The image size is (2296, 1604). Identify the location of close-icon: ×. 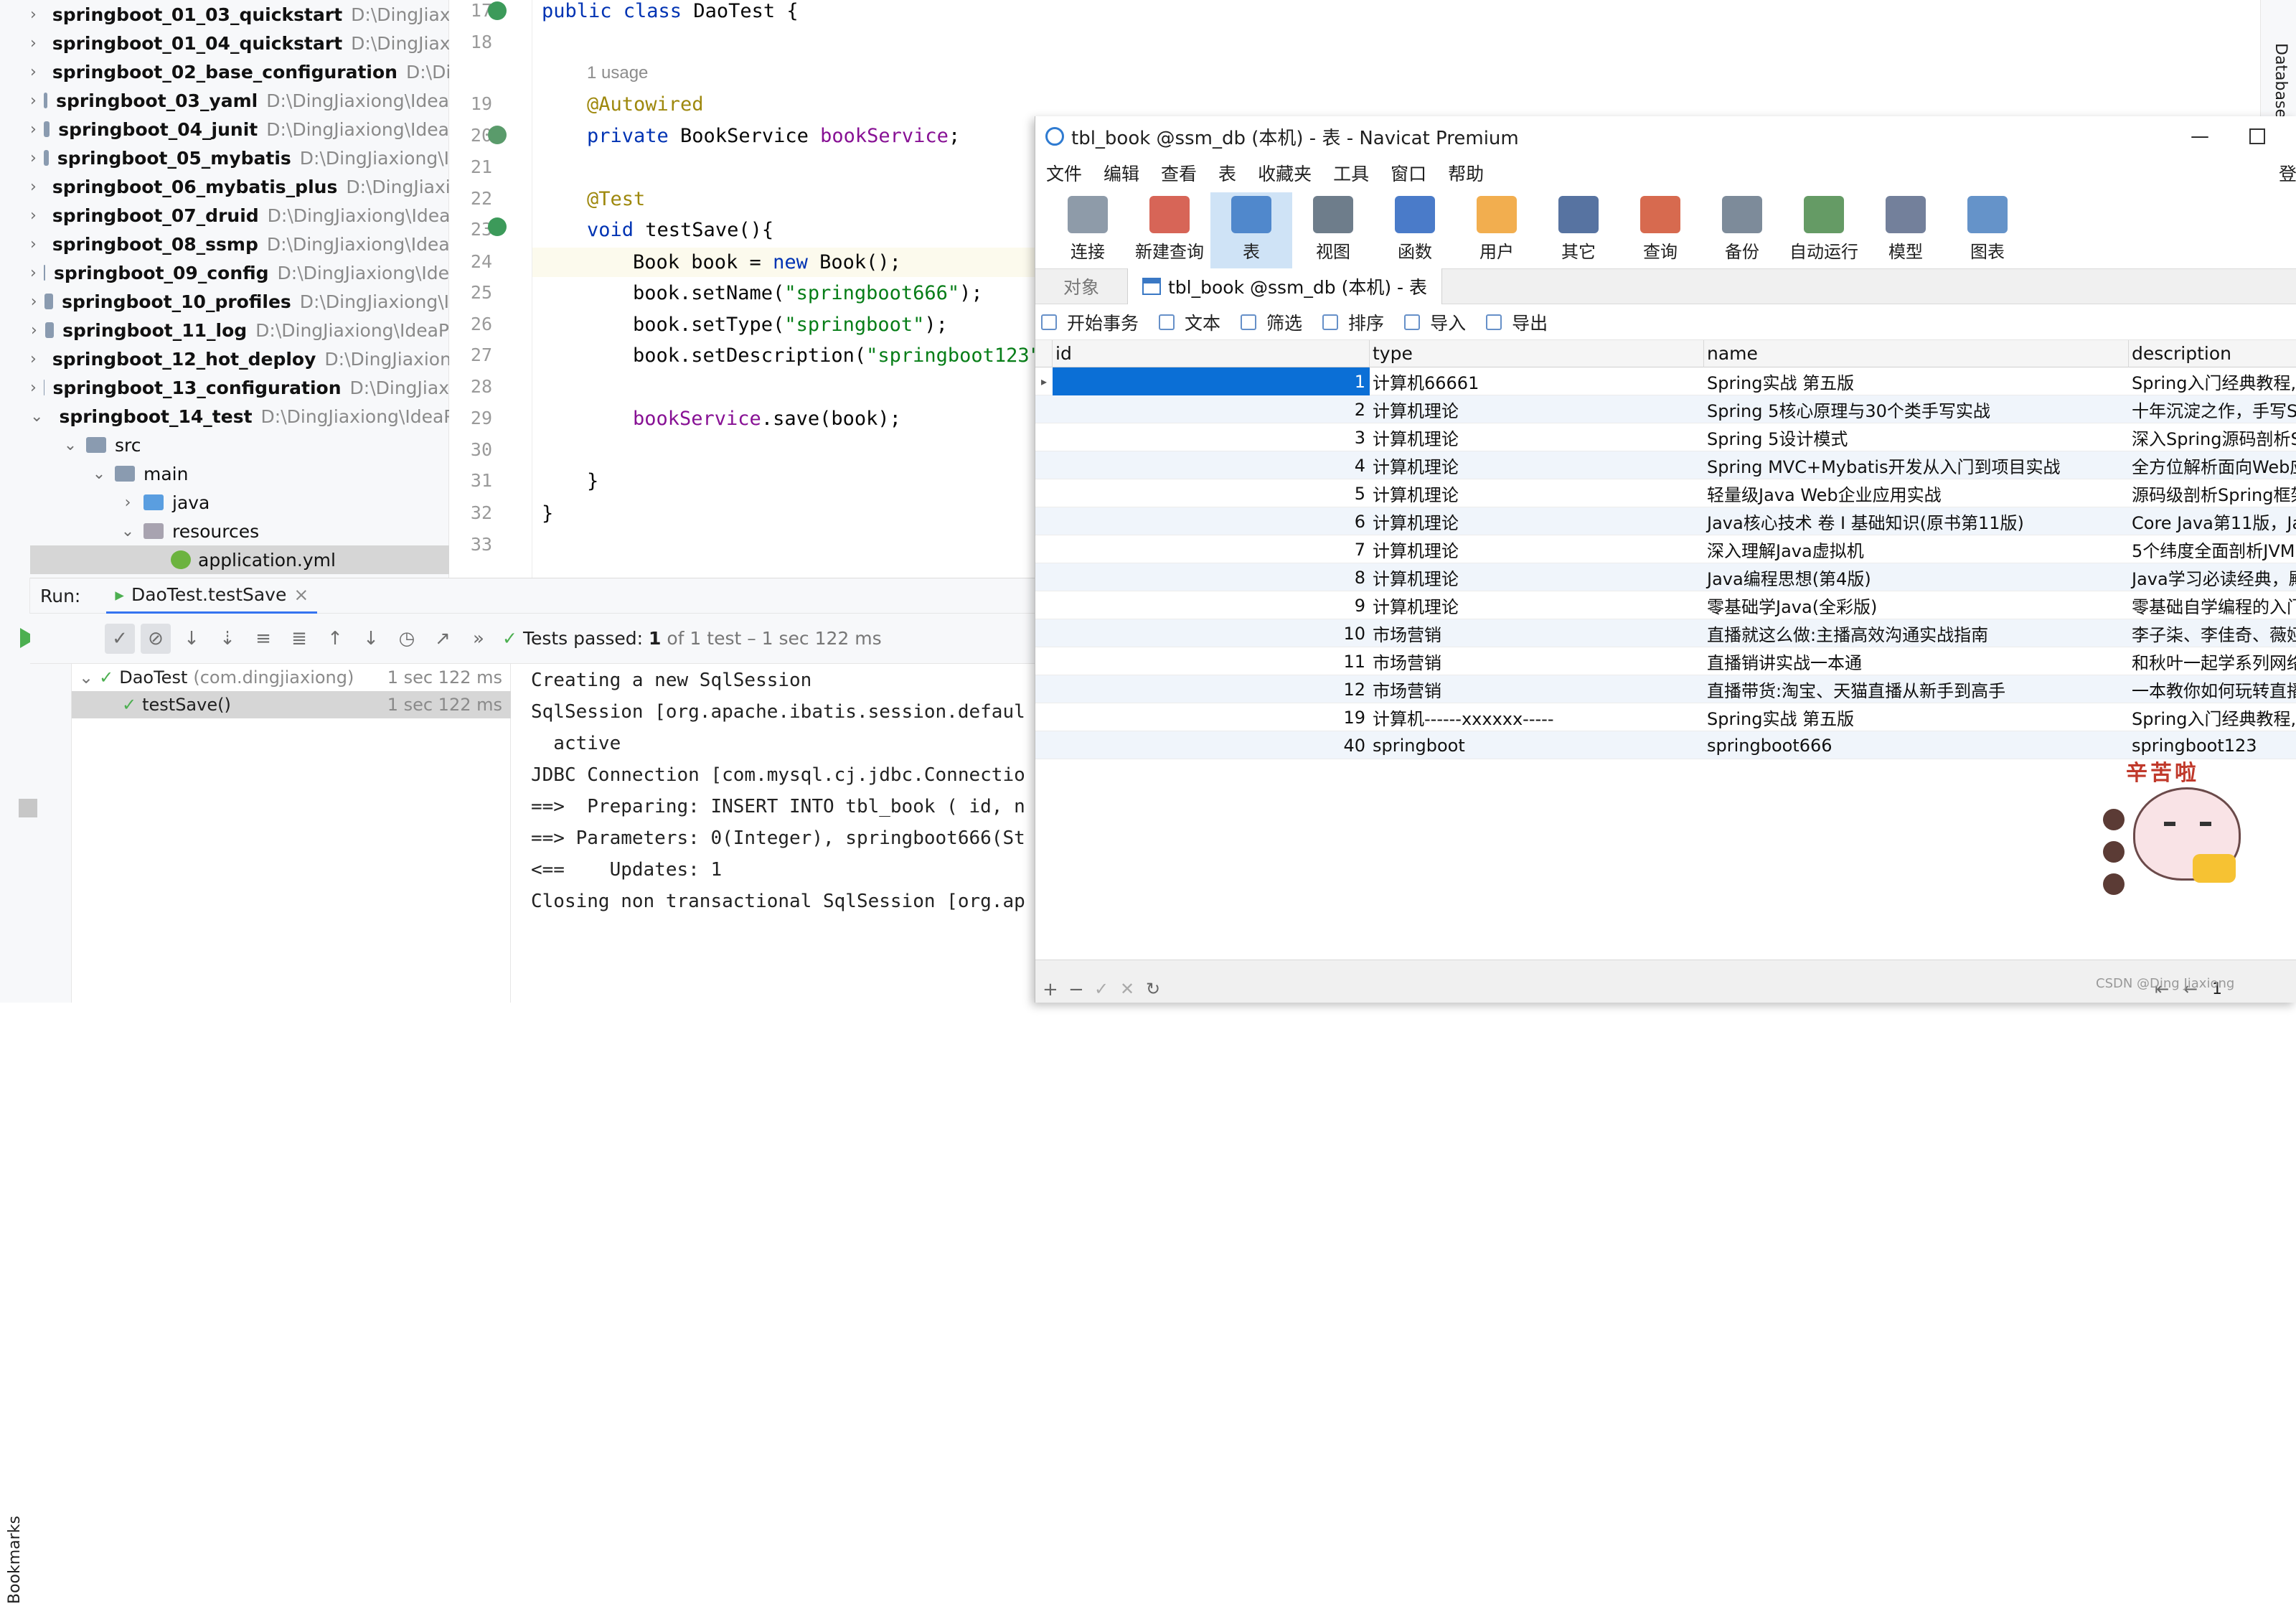
(301, 594).